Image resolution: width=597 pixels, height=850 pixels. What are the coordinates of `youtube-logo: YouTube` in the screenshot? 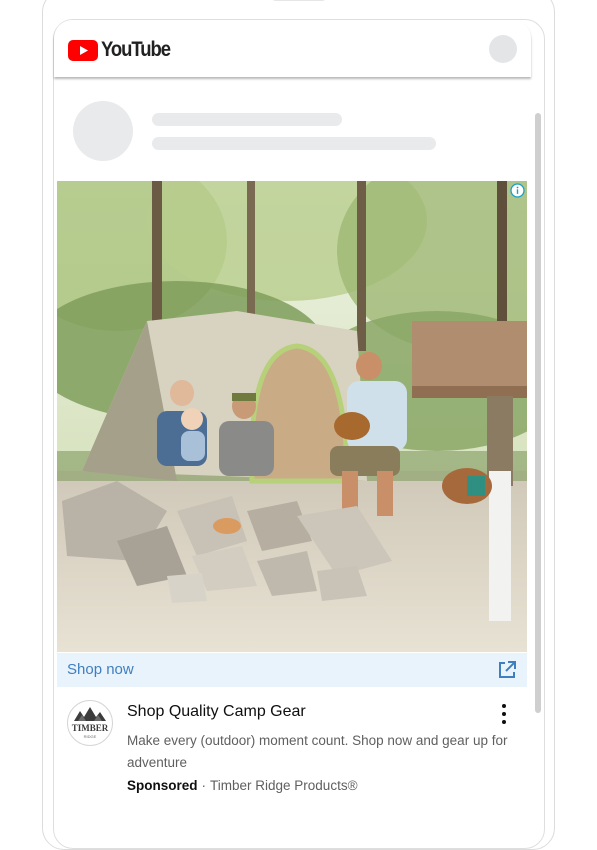 It's located at (123, 50).